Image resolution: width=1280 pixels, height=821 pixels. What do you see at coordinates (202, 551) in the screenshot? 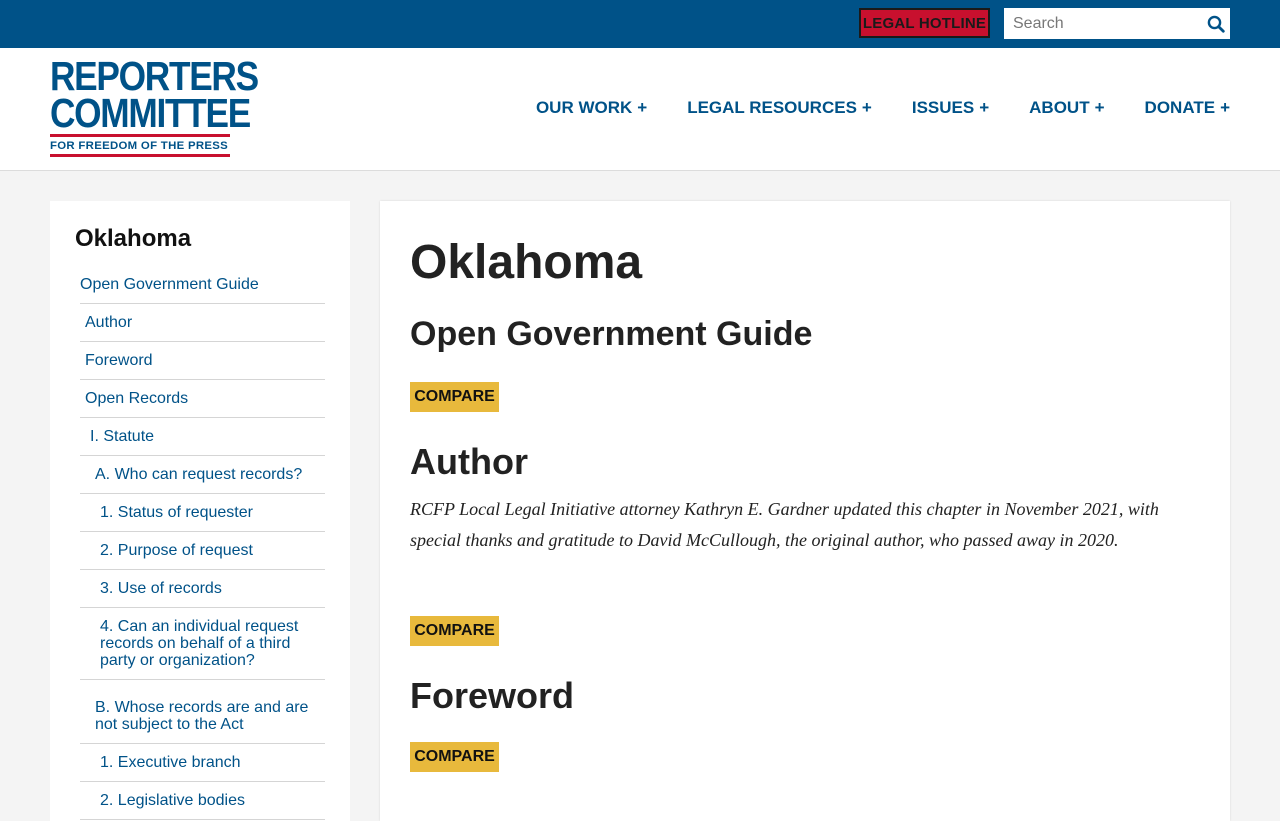
I see `toc-item-purpose-of-request: 2. Purpose of request` at bounding box center [202, 551].